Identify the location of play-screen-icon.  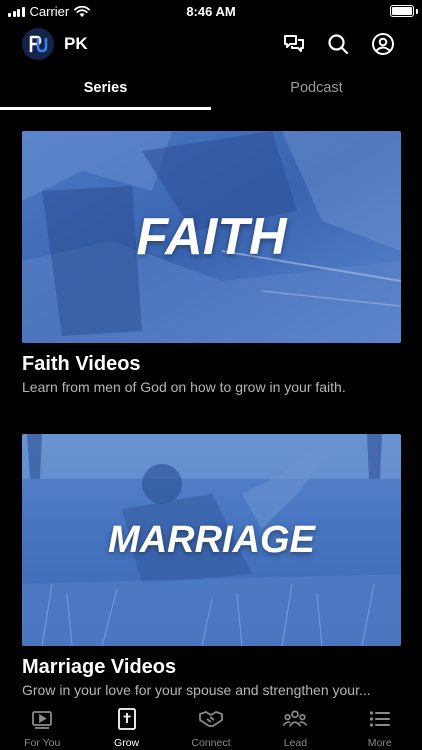
(42, 719).